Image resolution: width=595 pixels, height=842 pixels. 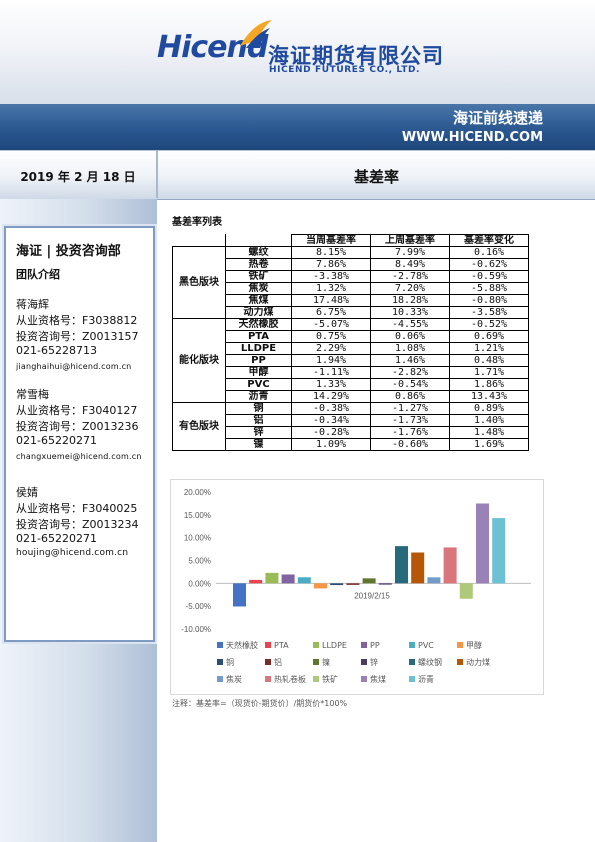 I want to click on legend-label: 动力煤, so click(x=478, y=662).